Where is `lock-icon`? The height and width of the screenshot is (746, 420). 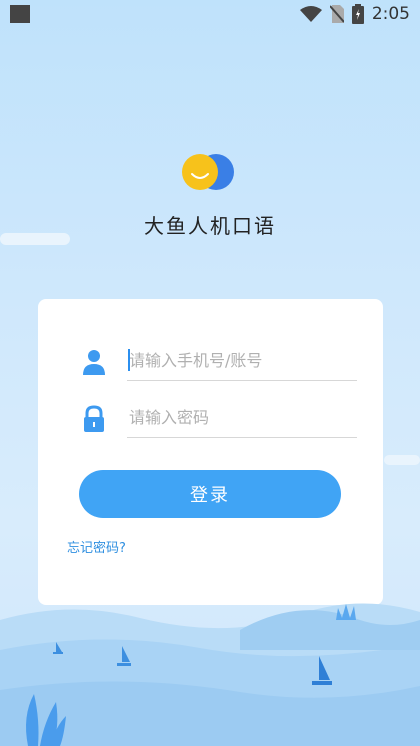 lock-icon is located at coordinates (94, 419).